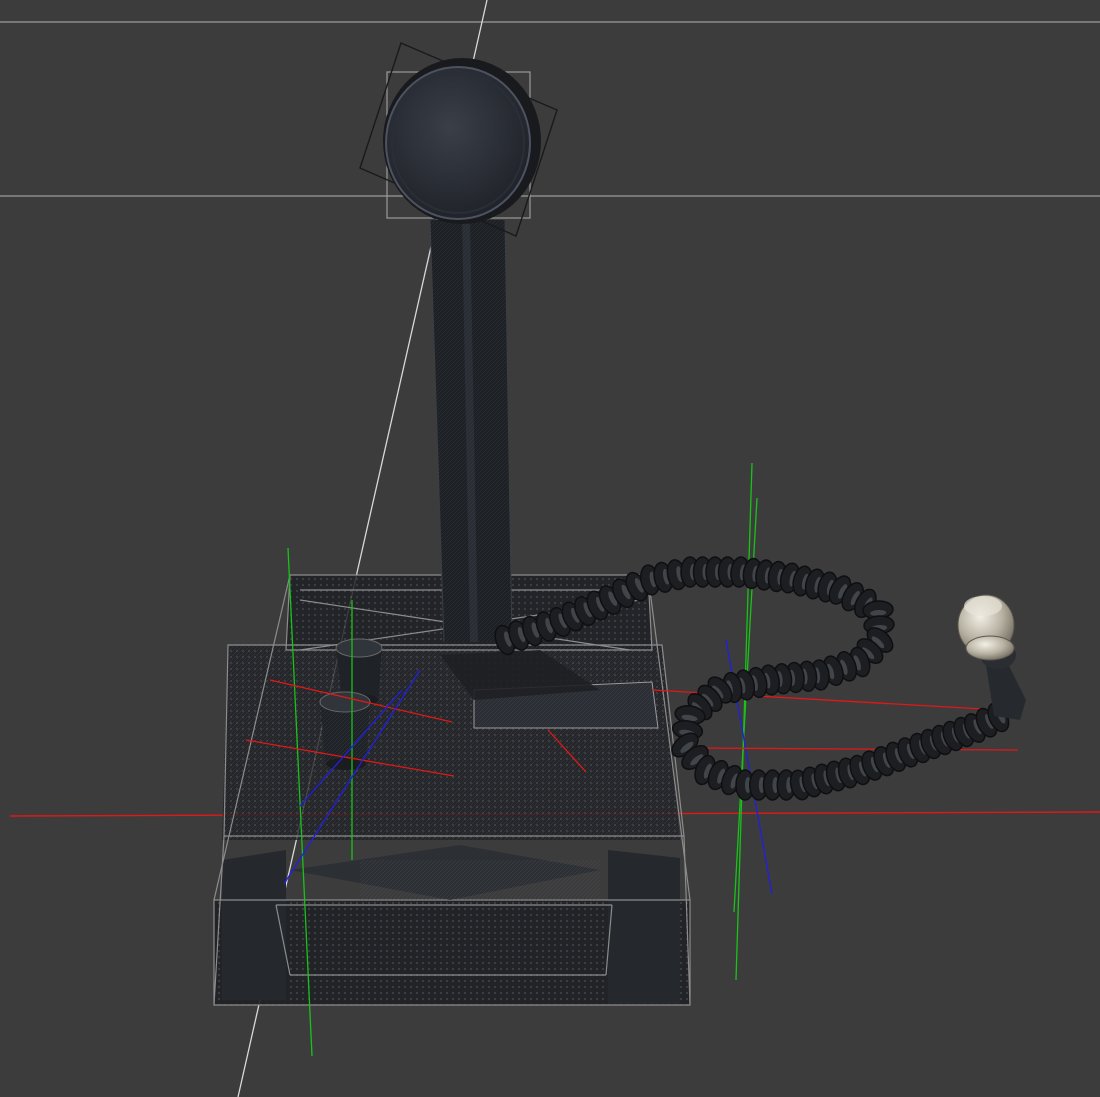 This screenshot has width=1100, height=1097. What do you see at coordinates (458, 139) in the screenshot?
I see `mic-head` at bounding box center [458, 139].